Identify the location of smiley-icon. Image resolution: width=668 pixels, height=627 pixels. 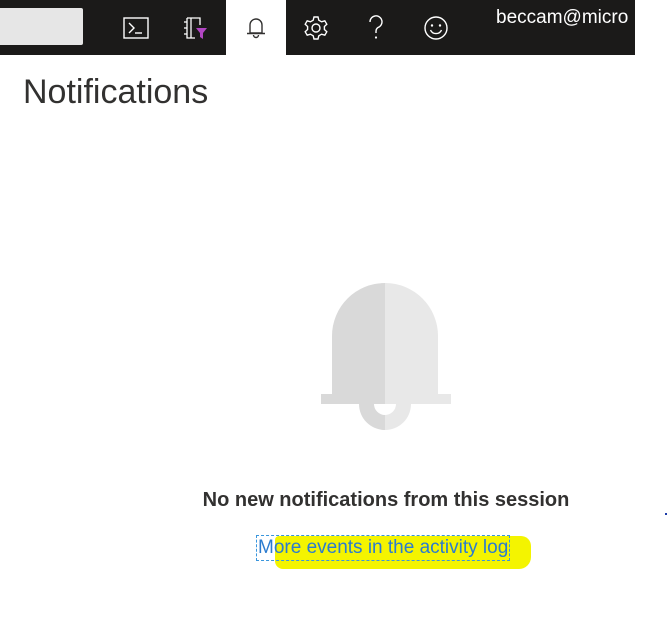
(436, 28).